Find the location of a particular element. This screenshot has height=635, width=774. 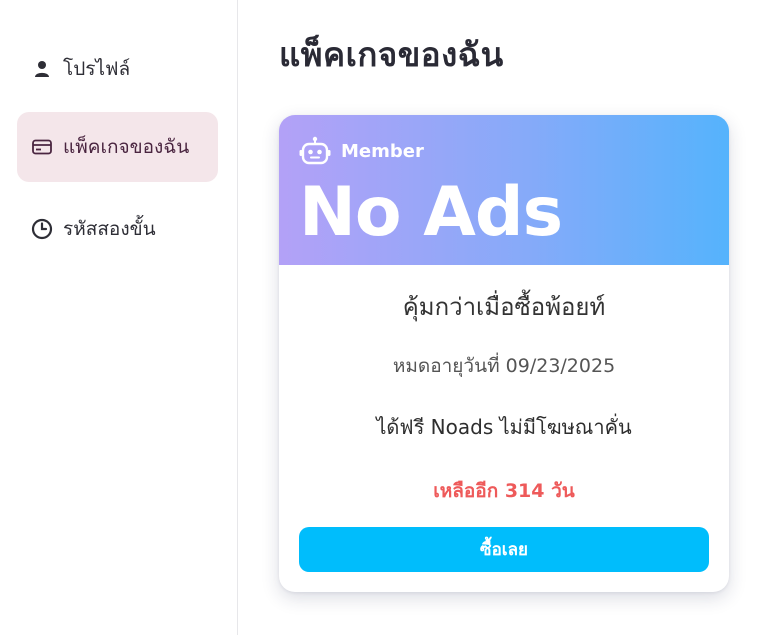

robot-icon is located at coordinates (315, 151).